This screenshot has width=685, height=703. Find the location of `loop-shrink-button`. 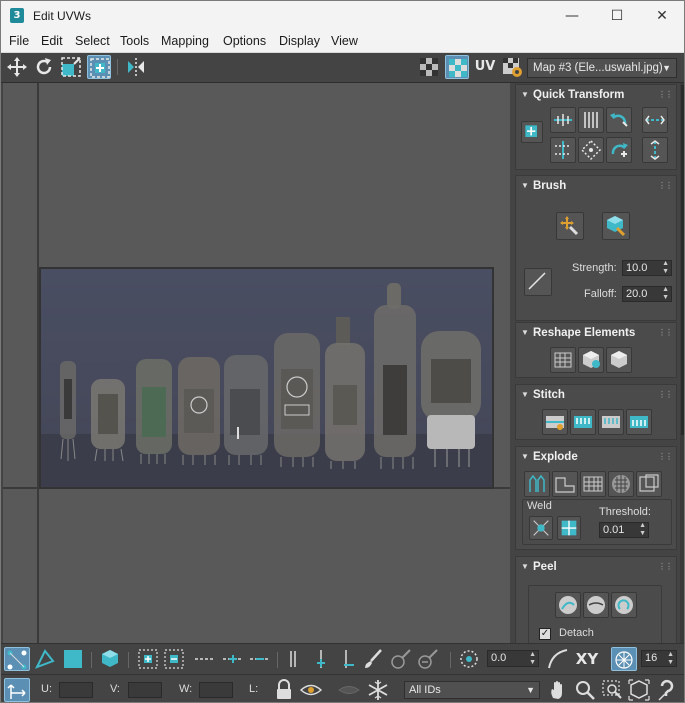

loop-shrink-button is located at coordinates (260, 659).